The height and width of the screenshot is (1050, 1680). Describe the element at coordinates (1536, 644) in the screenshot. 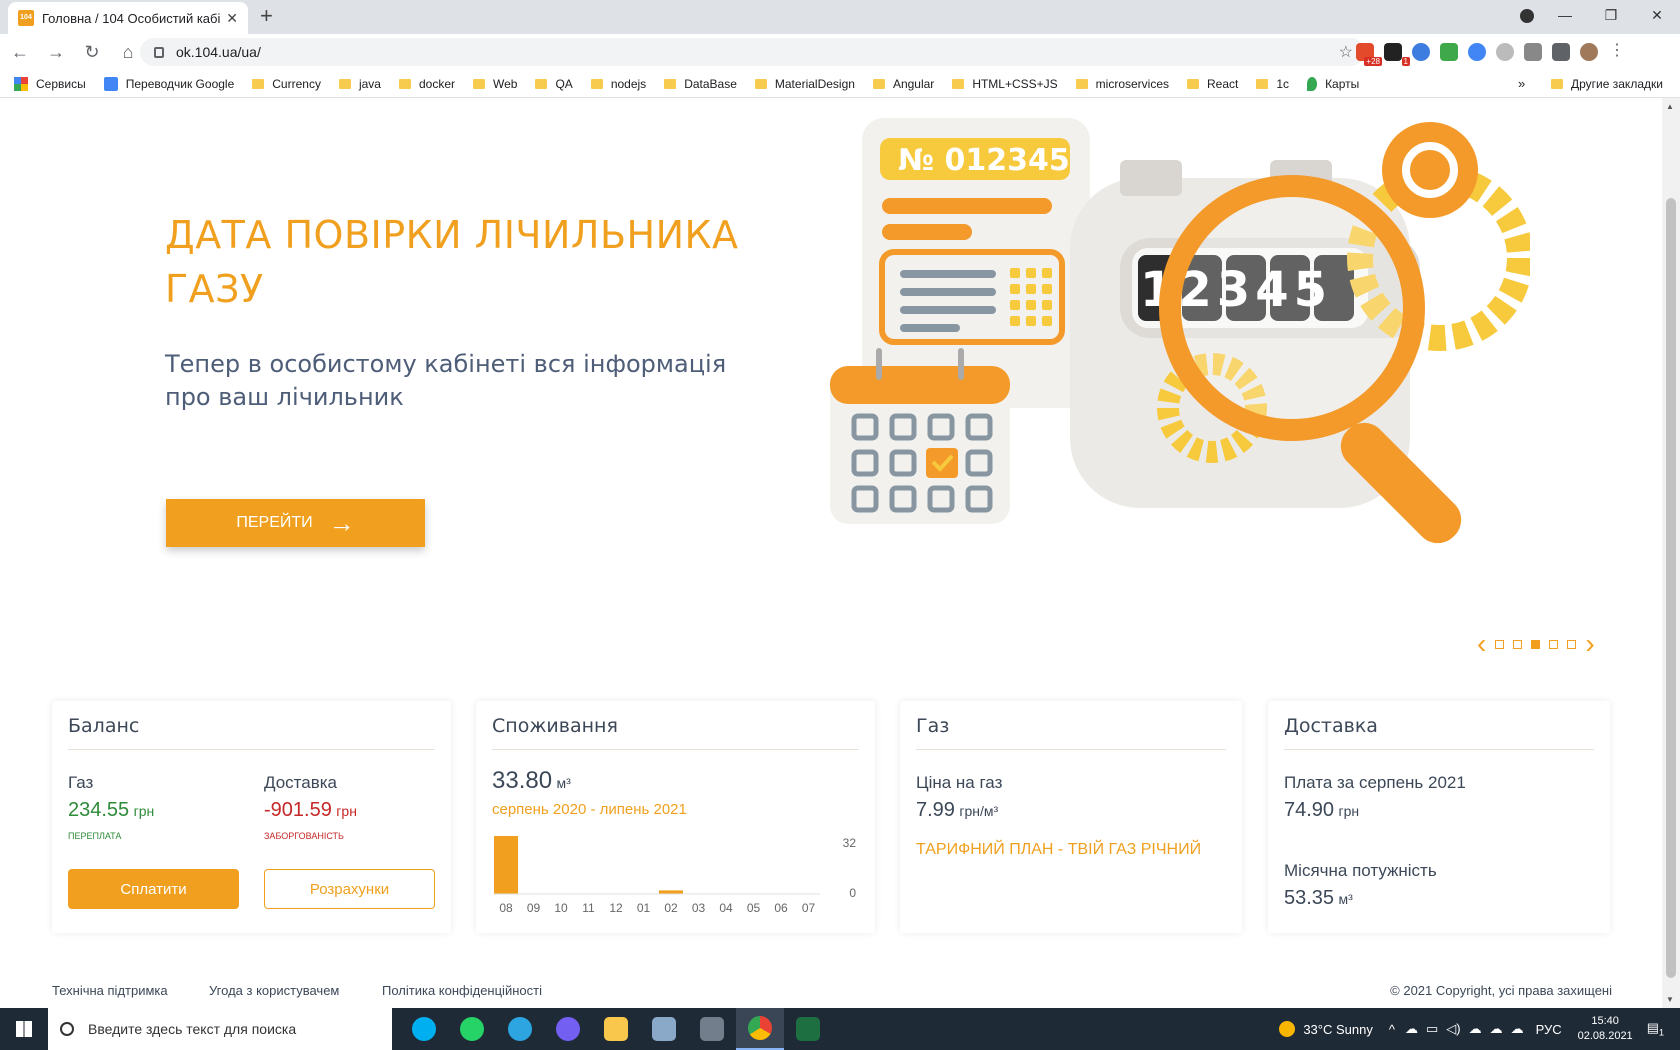

I see `carousel-dot-active` at that location.